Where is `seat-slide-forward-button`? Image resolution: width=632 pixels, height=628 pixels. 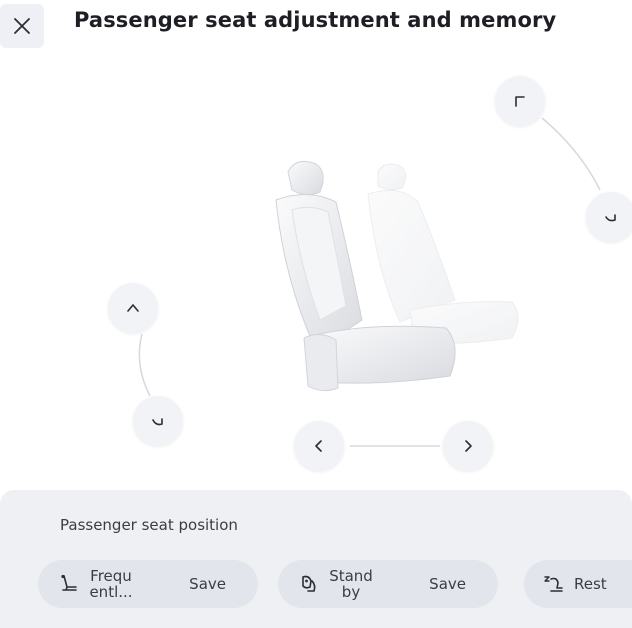
seat-slide-forward-button is located at coordinates (319, 446).